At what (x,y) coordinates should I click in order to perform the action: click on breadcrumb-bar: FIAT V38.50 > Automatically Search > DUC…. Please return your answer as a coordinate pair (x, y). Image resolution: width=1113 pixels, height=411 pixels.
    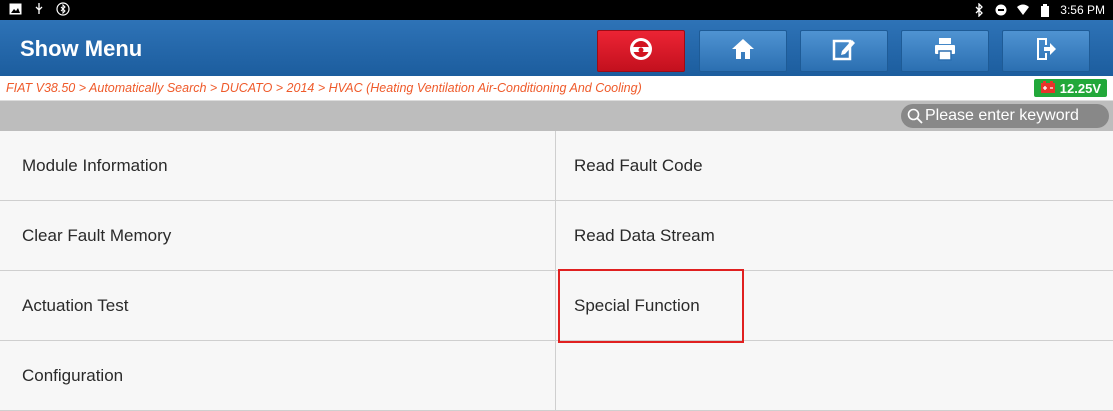
    Looking at the image, I should click on (556, 88).